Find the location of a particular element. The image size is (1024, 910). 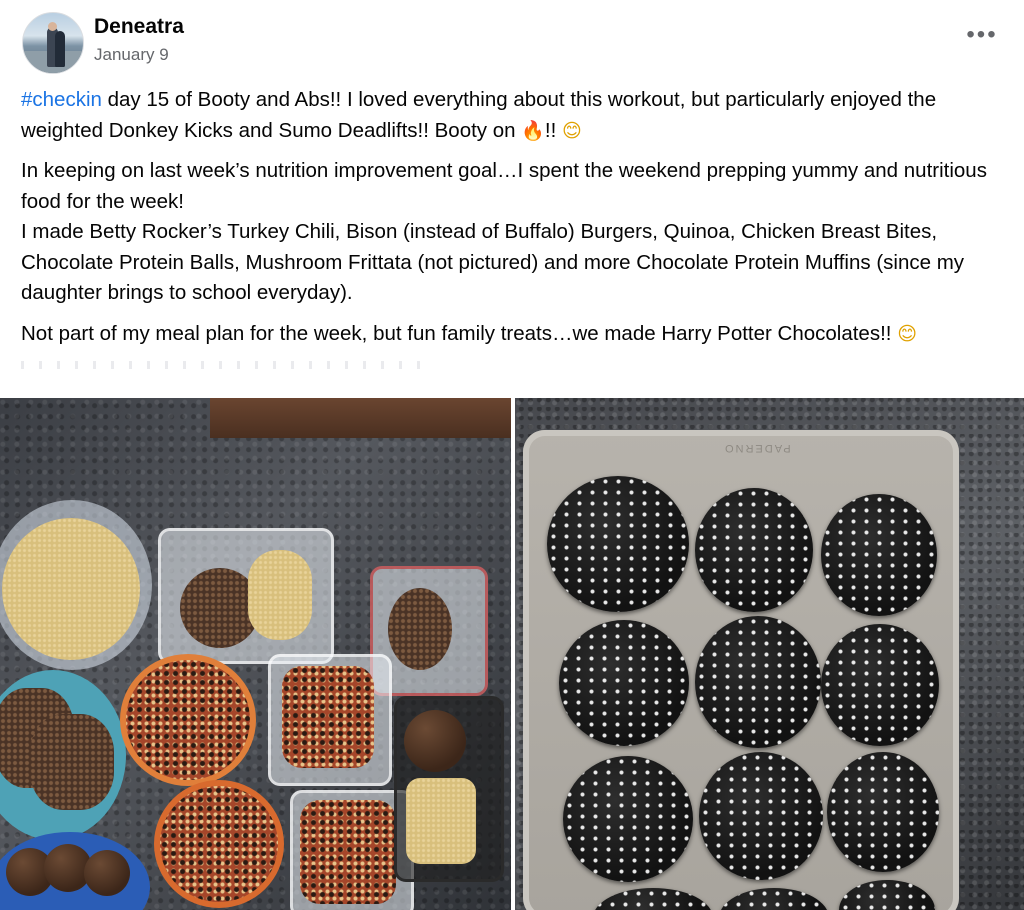

faded-text-trace is located at coordinates (226, 364).